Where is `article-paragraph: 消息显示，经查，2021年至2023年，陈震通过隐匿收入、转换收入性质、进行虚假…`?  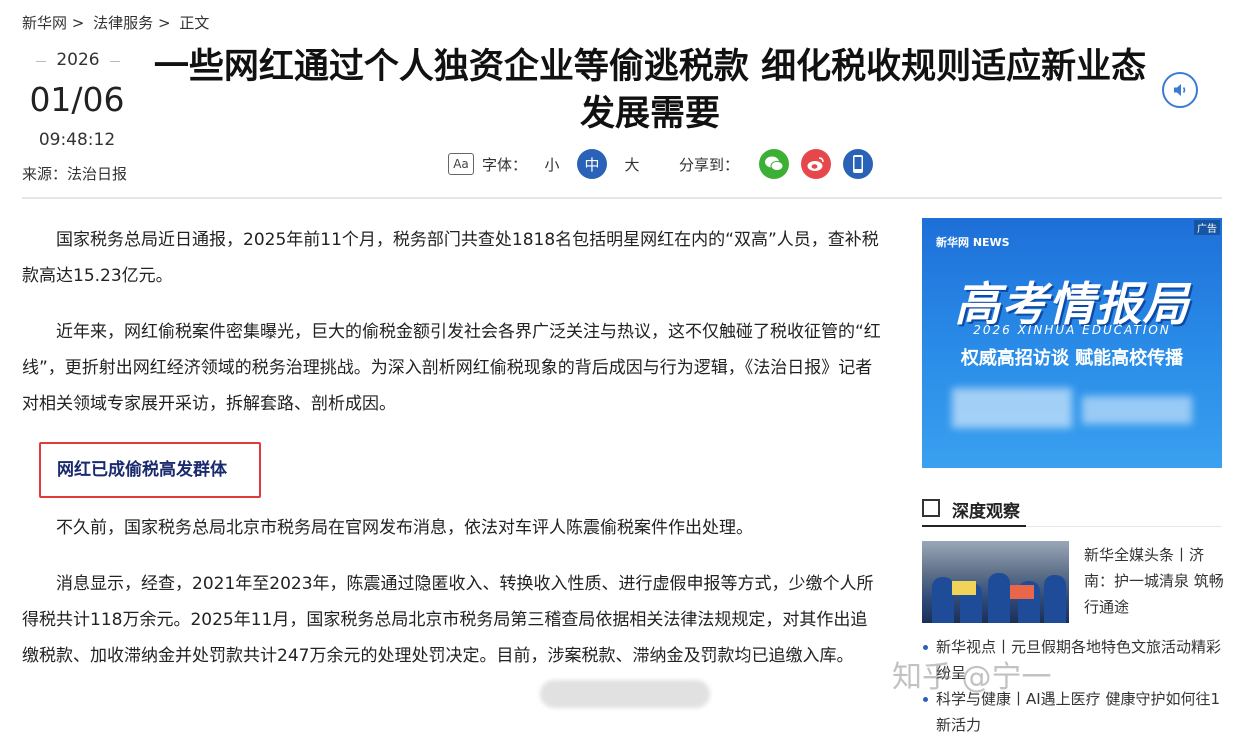
article-paragraph: 消息显示，经查，2021年至2023年，陈震通过隐匿收入、转换收入性质、进行虚假… is located at coordinates (448, 620).